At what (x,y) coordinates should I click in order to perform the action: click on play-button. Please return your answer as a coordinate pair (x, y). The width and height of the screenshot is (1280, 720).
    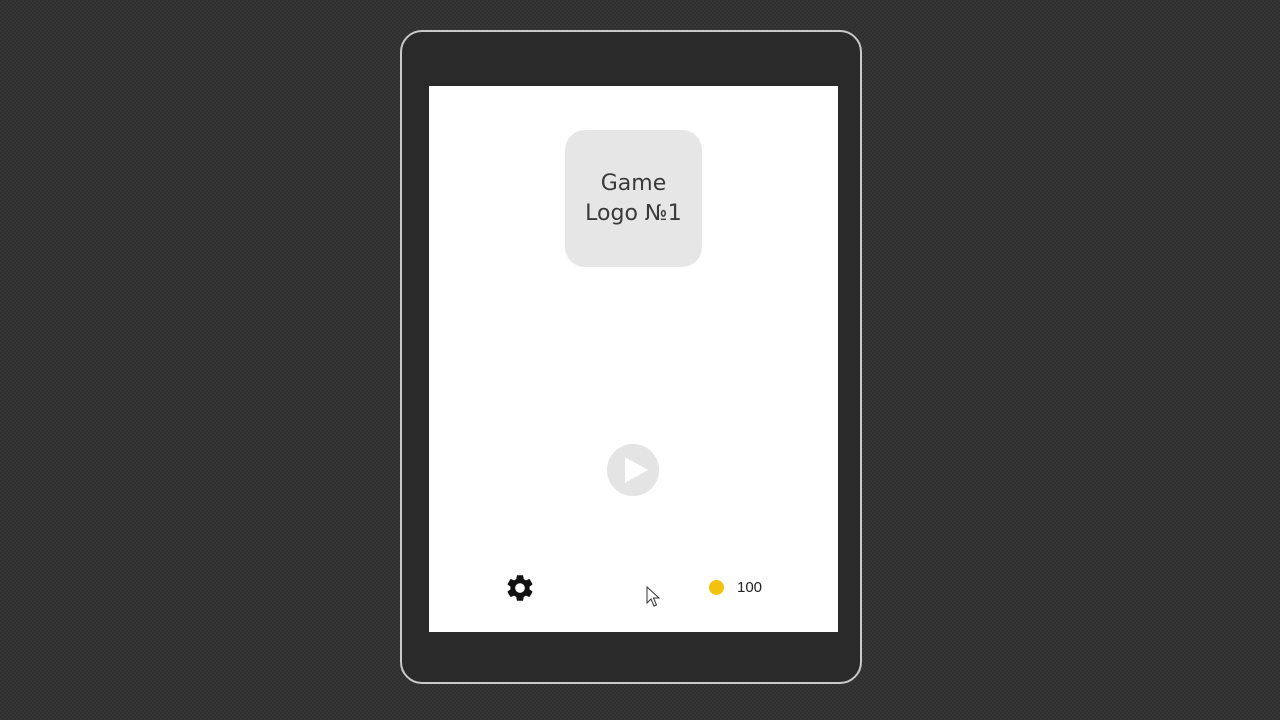
    Looking at the image, I should click on (633, 470).